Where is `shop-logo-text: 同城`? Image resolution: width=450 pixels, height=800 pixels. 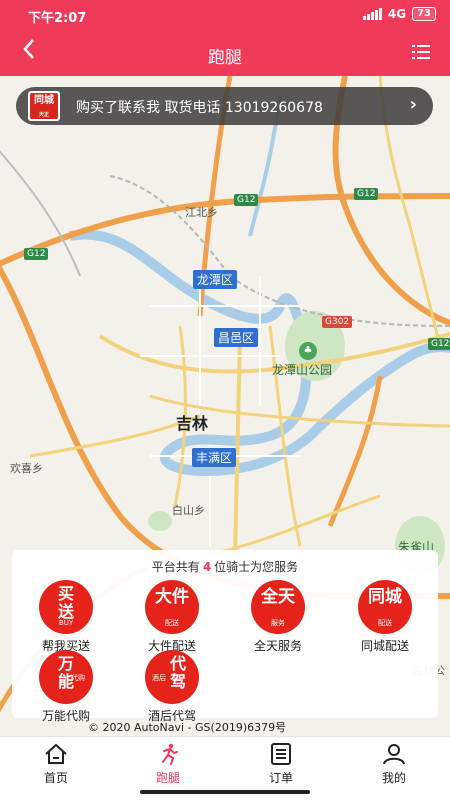
shop-logo-text: 同城 is located at coordinates (44, 100).